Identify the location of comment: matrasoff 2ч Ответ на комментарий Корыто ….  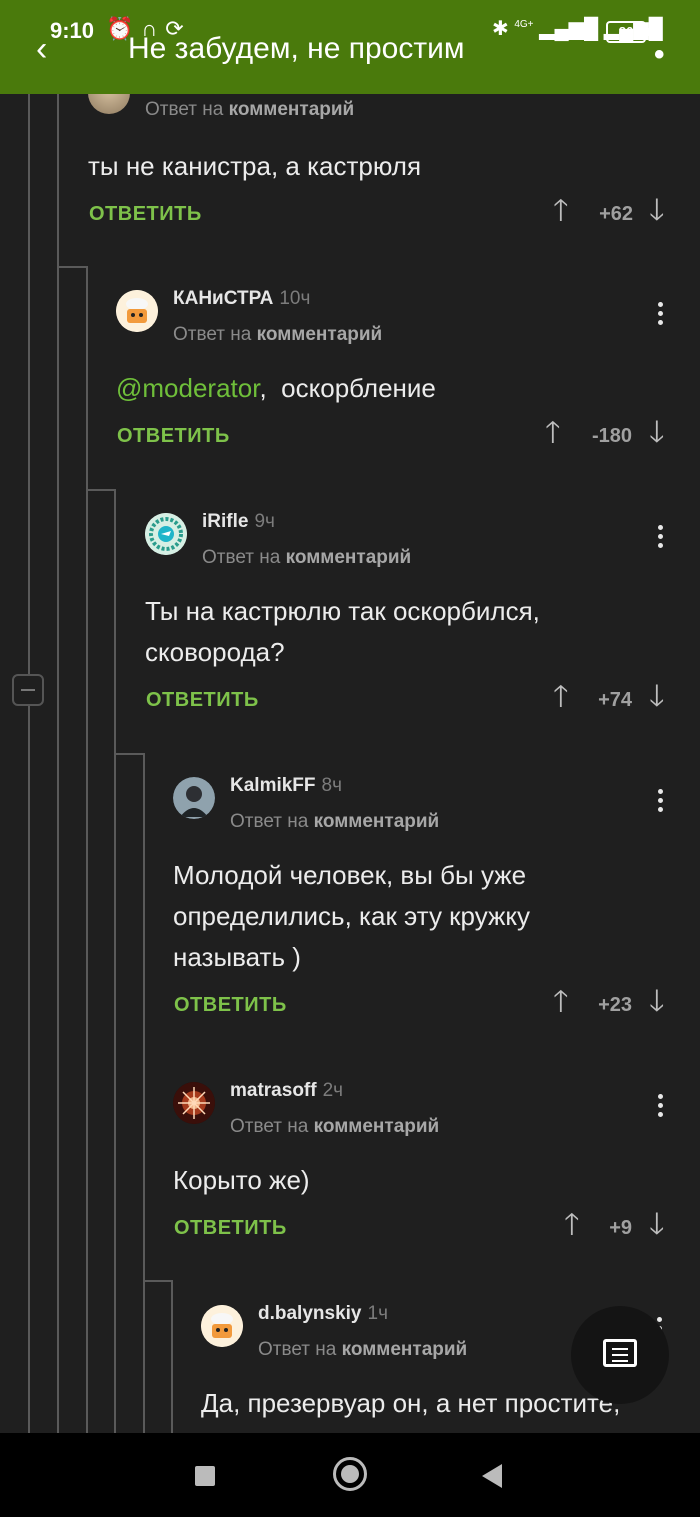
(429, 1168).